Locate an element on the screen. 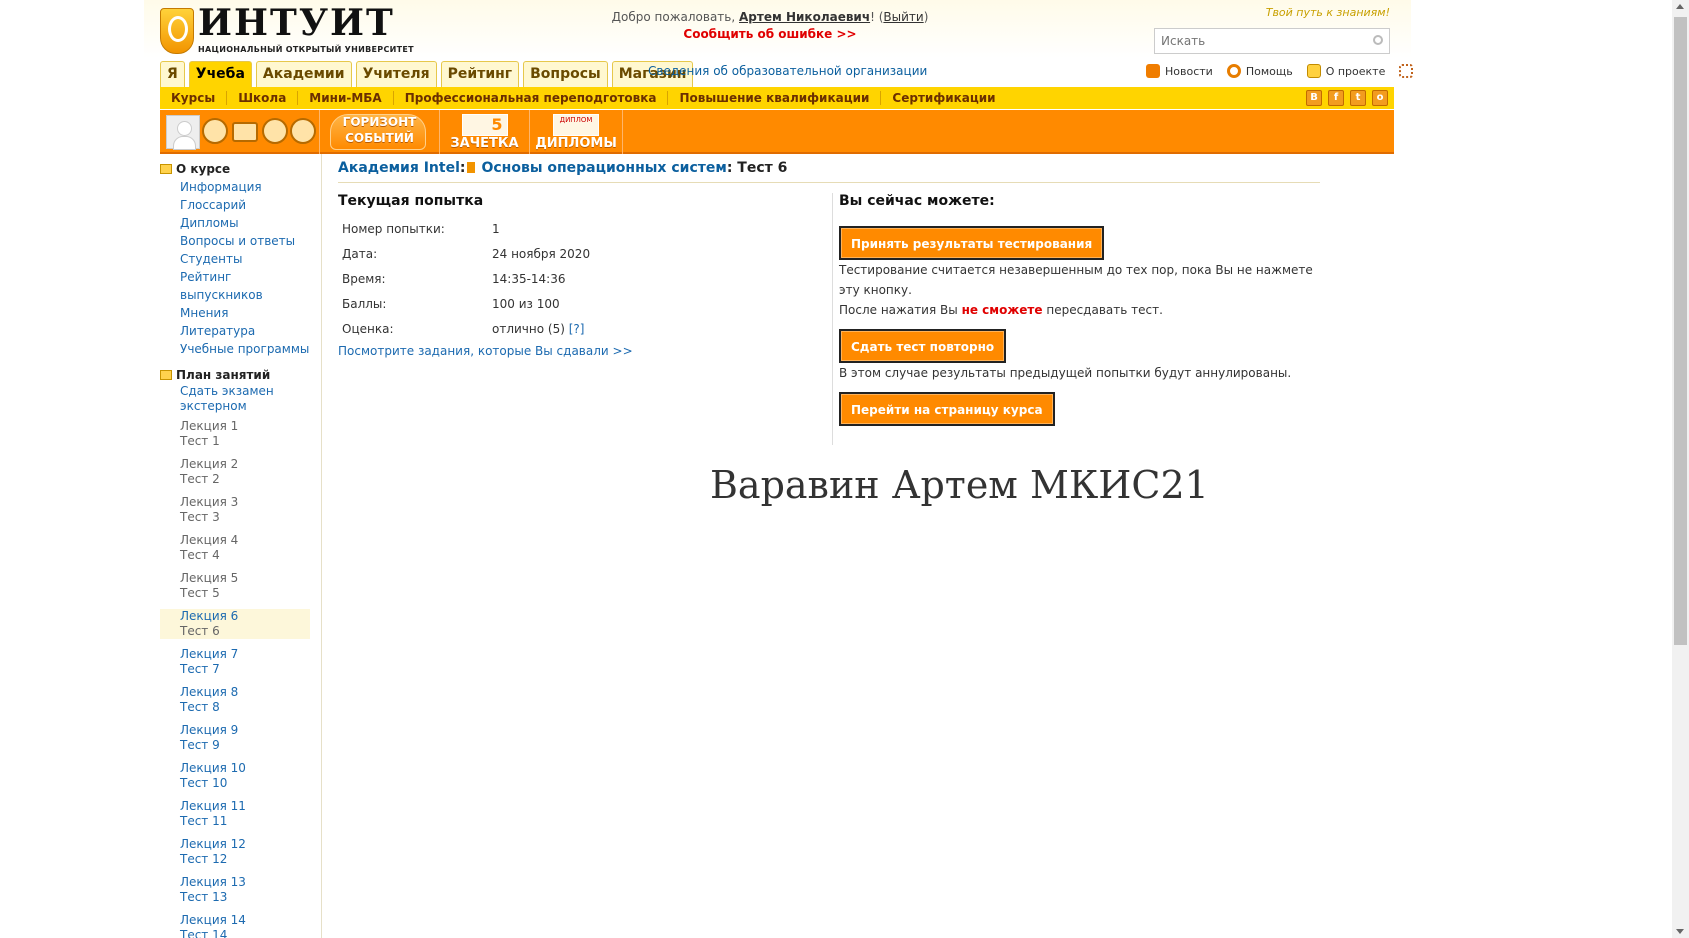 The width and height of the screenshot is (1689, 938). attempt-row: Номер попытки: 1 is located at coordinates (421, 229).